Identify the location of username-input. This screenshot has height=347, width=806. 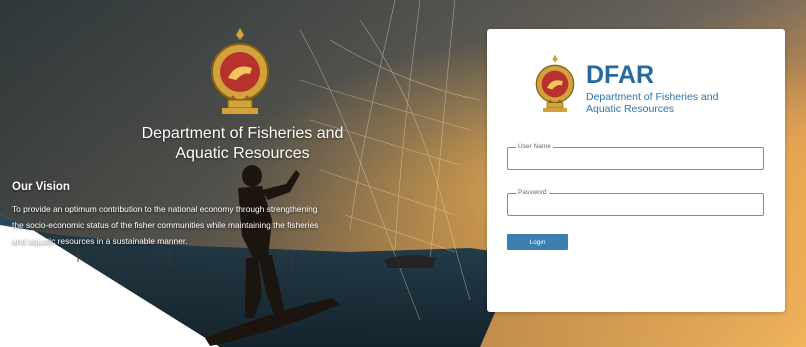
(635, 158).